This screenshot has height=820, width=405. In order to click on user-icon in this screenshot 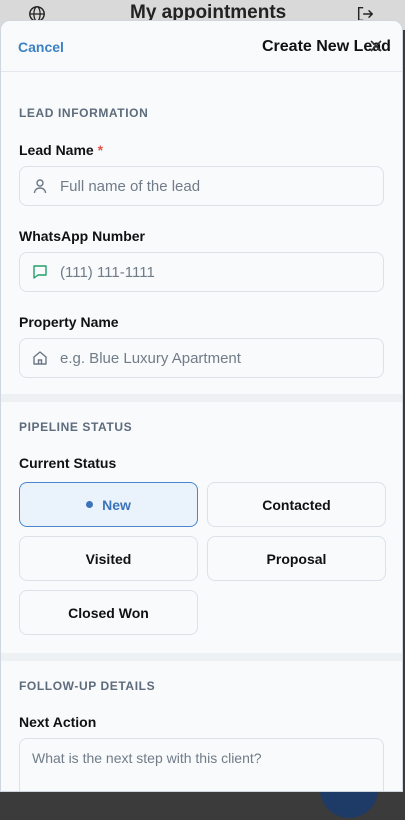, I will do `click(40, 186)`.